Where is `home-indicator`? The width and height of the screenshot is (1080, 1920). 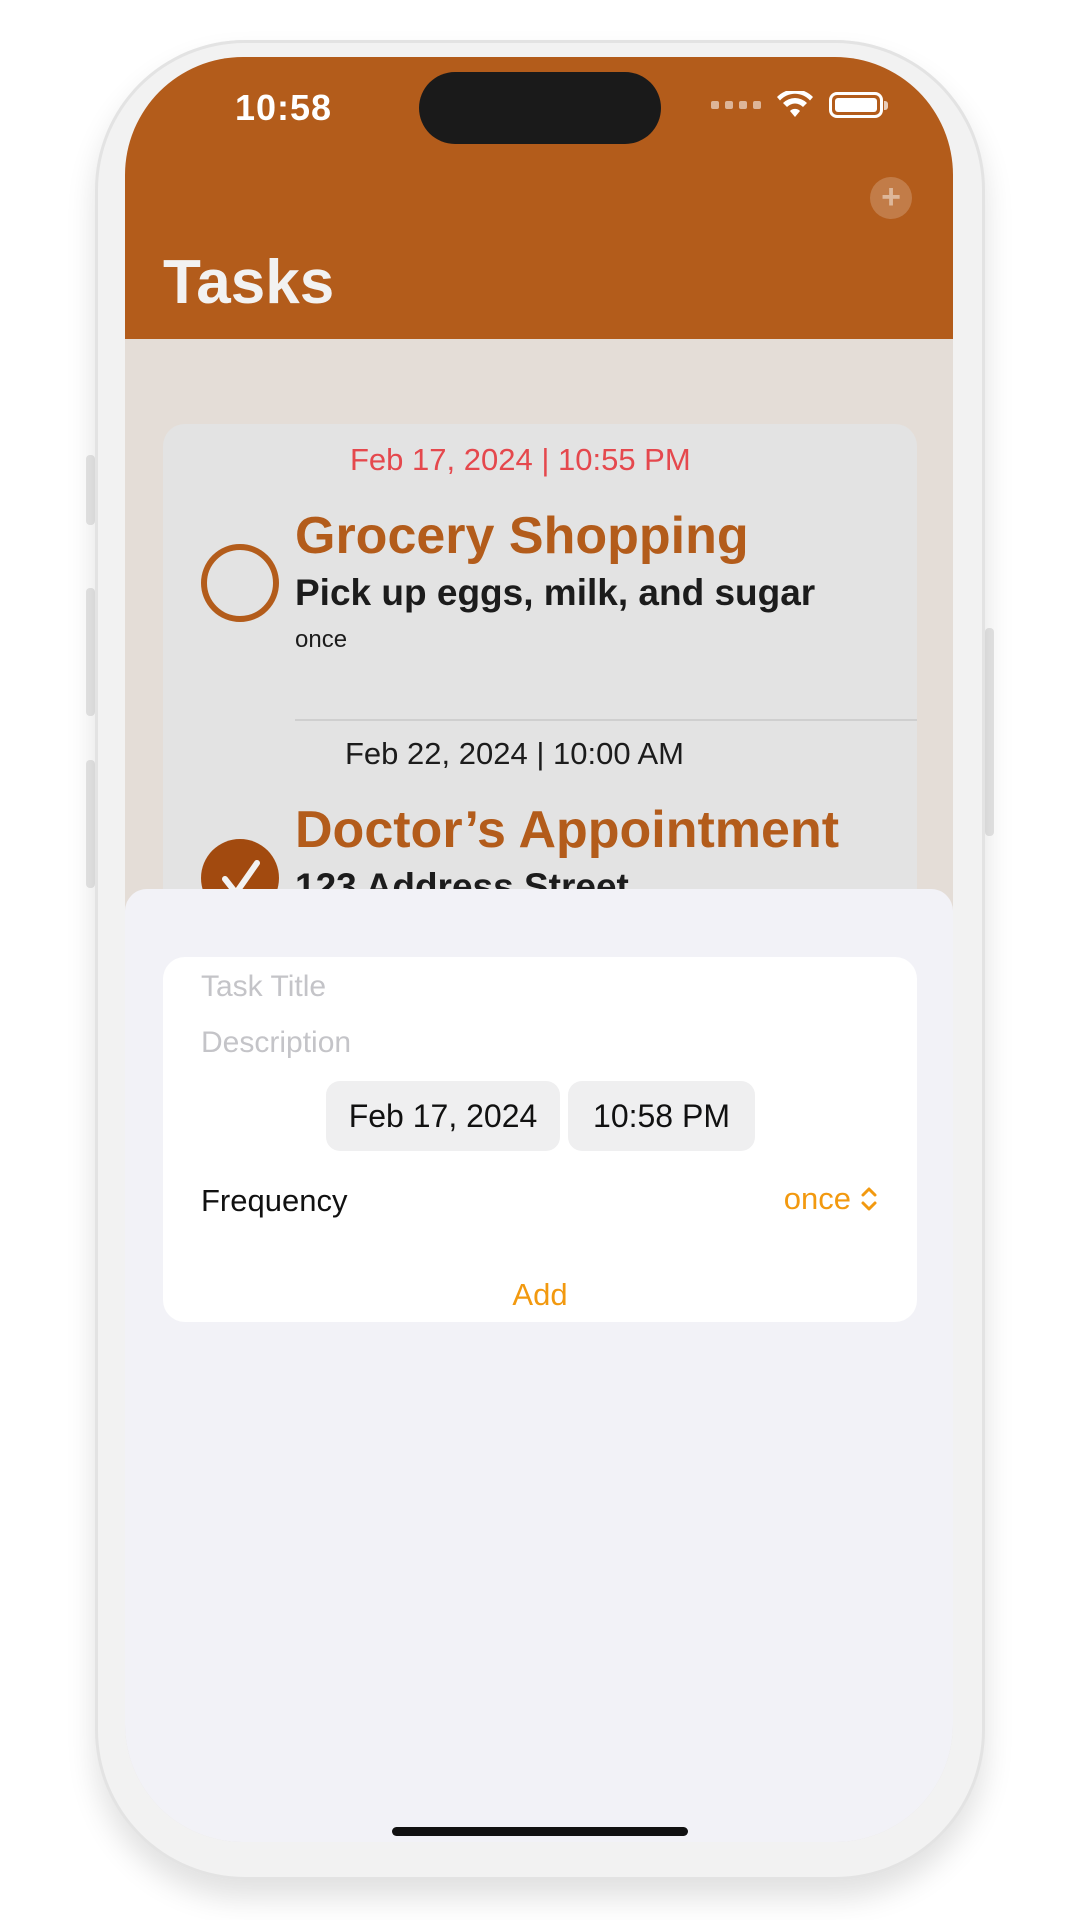 home-indicator is located at coordinates (540, 1831).